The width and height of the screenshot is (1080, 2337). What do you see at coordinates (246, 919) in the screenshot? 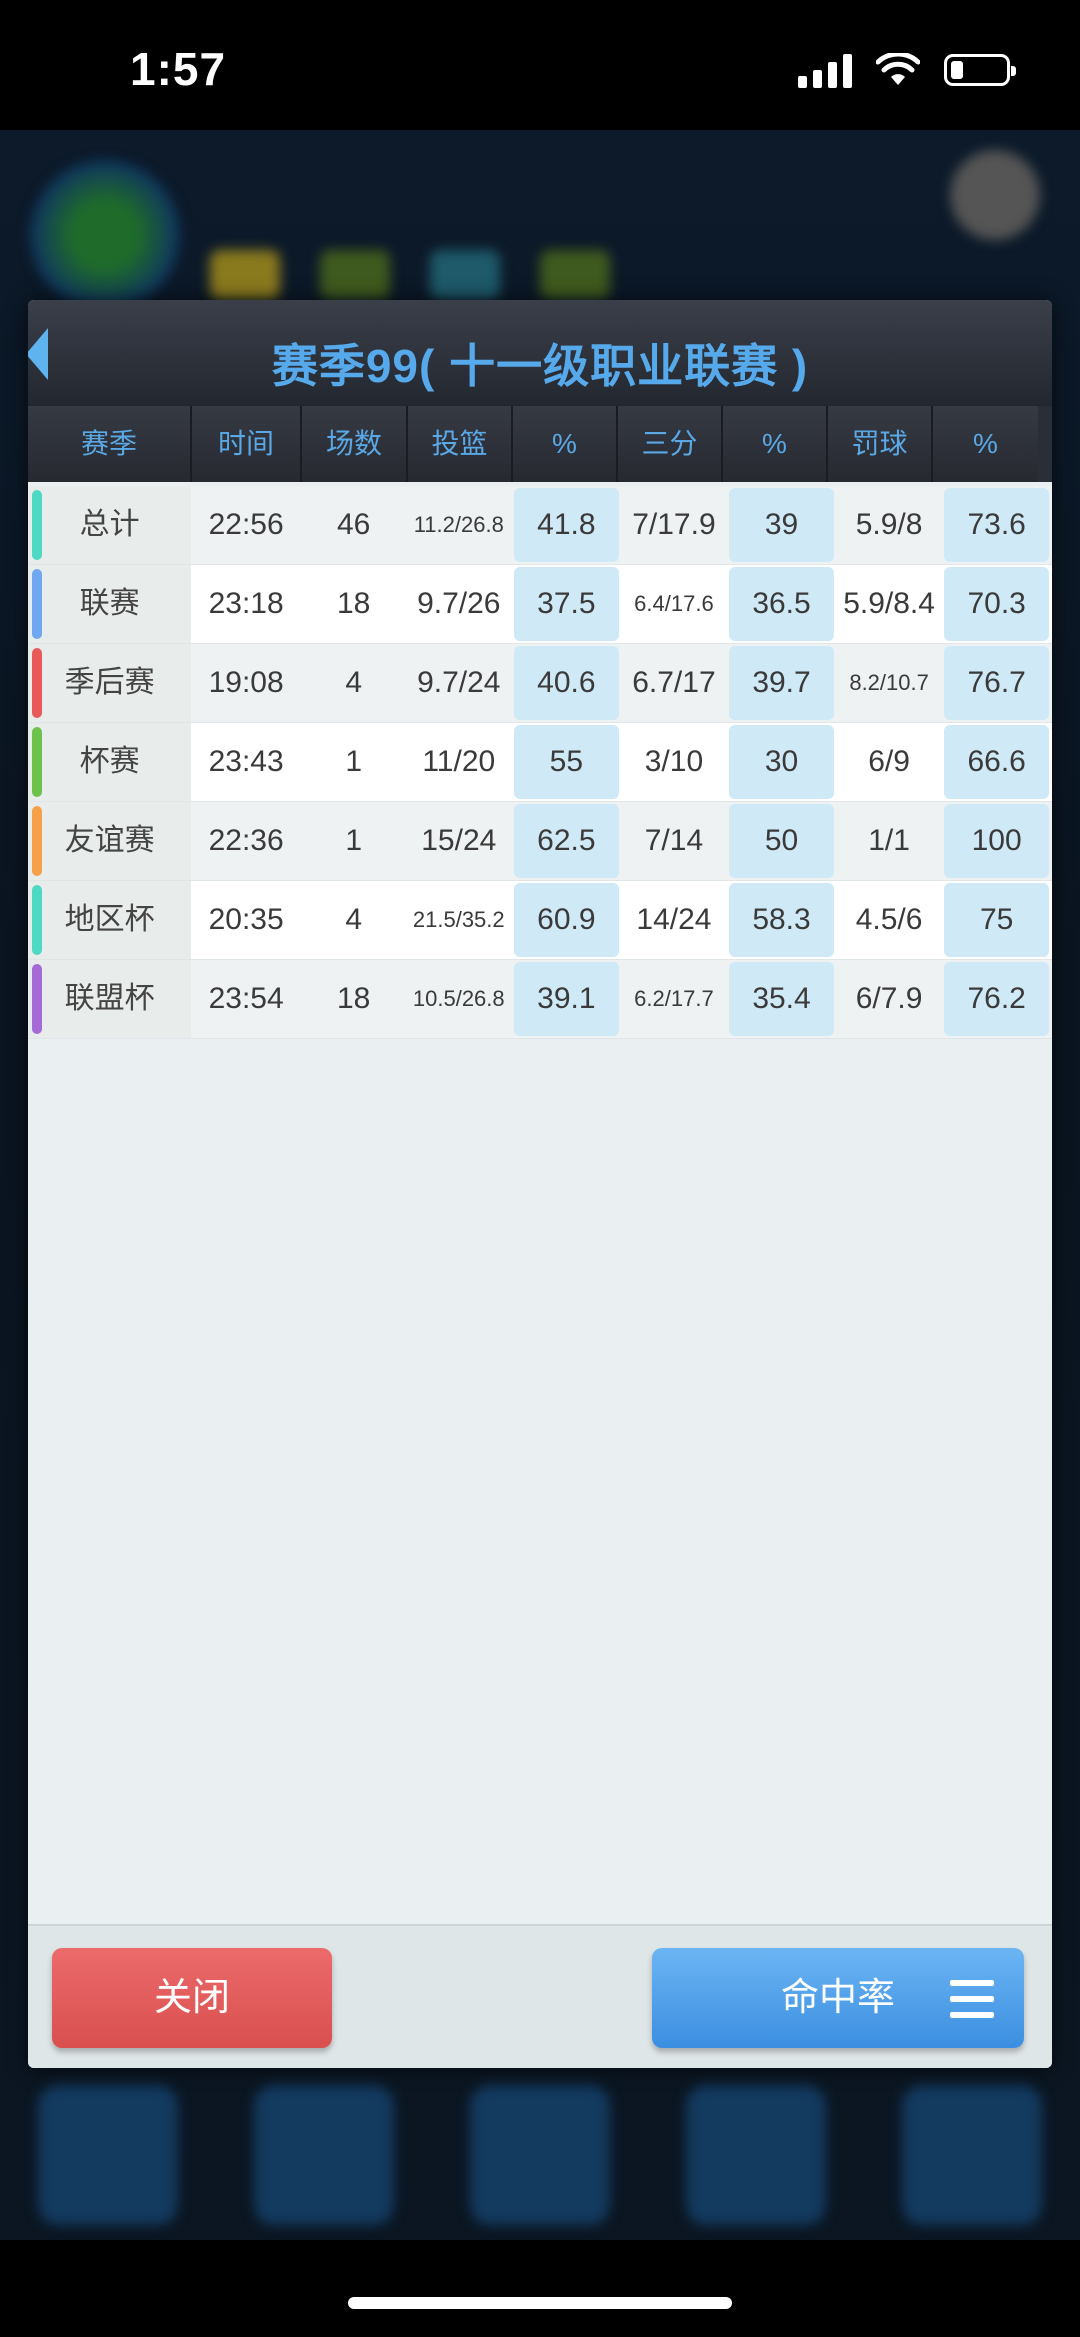
I see `time-cell: 20:35` at bounding box center [246, 919].